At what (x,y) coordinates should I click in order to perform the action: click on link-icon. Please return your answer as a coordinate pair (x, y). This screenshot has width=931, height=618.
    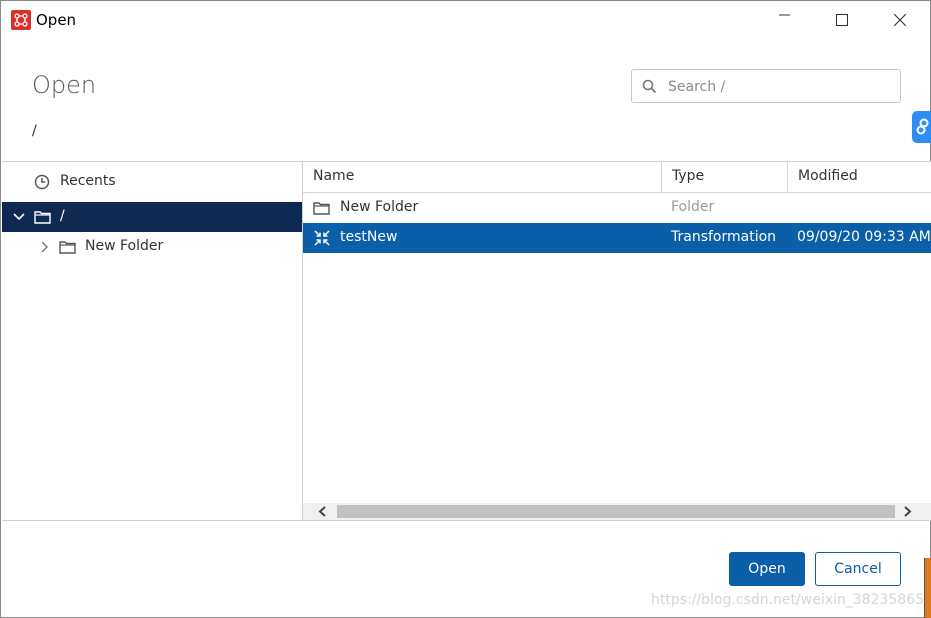
    Looking at the image, I should click on (922, 126).